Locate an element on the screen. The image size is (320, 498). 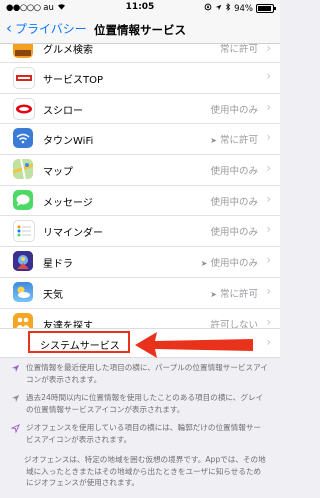
weather-app-icon is located at coordinates (23, 291).